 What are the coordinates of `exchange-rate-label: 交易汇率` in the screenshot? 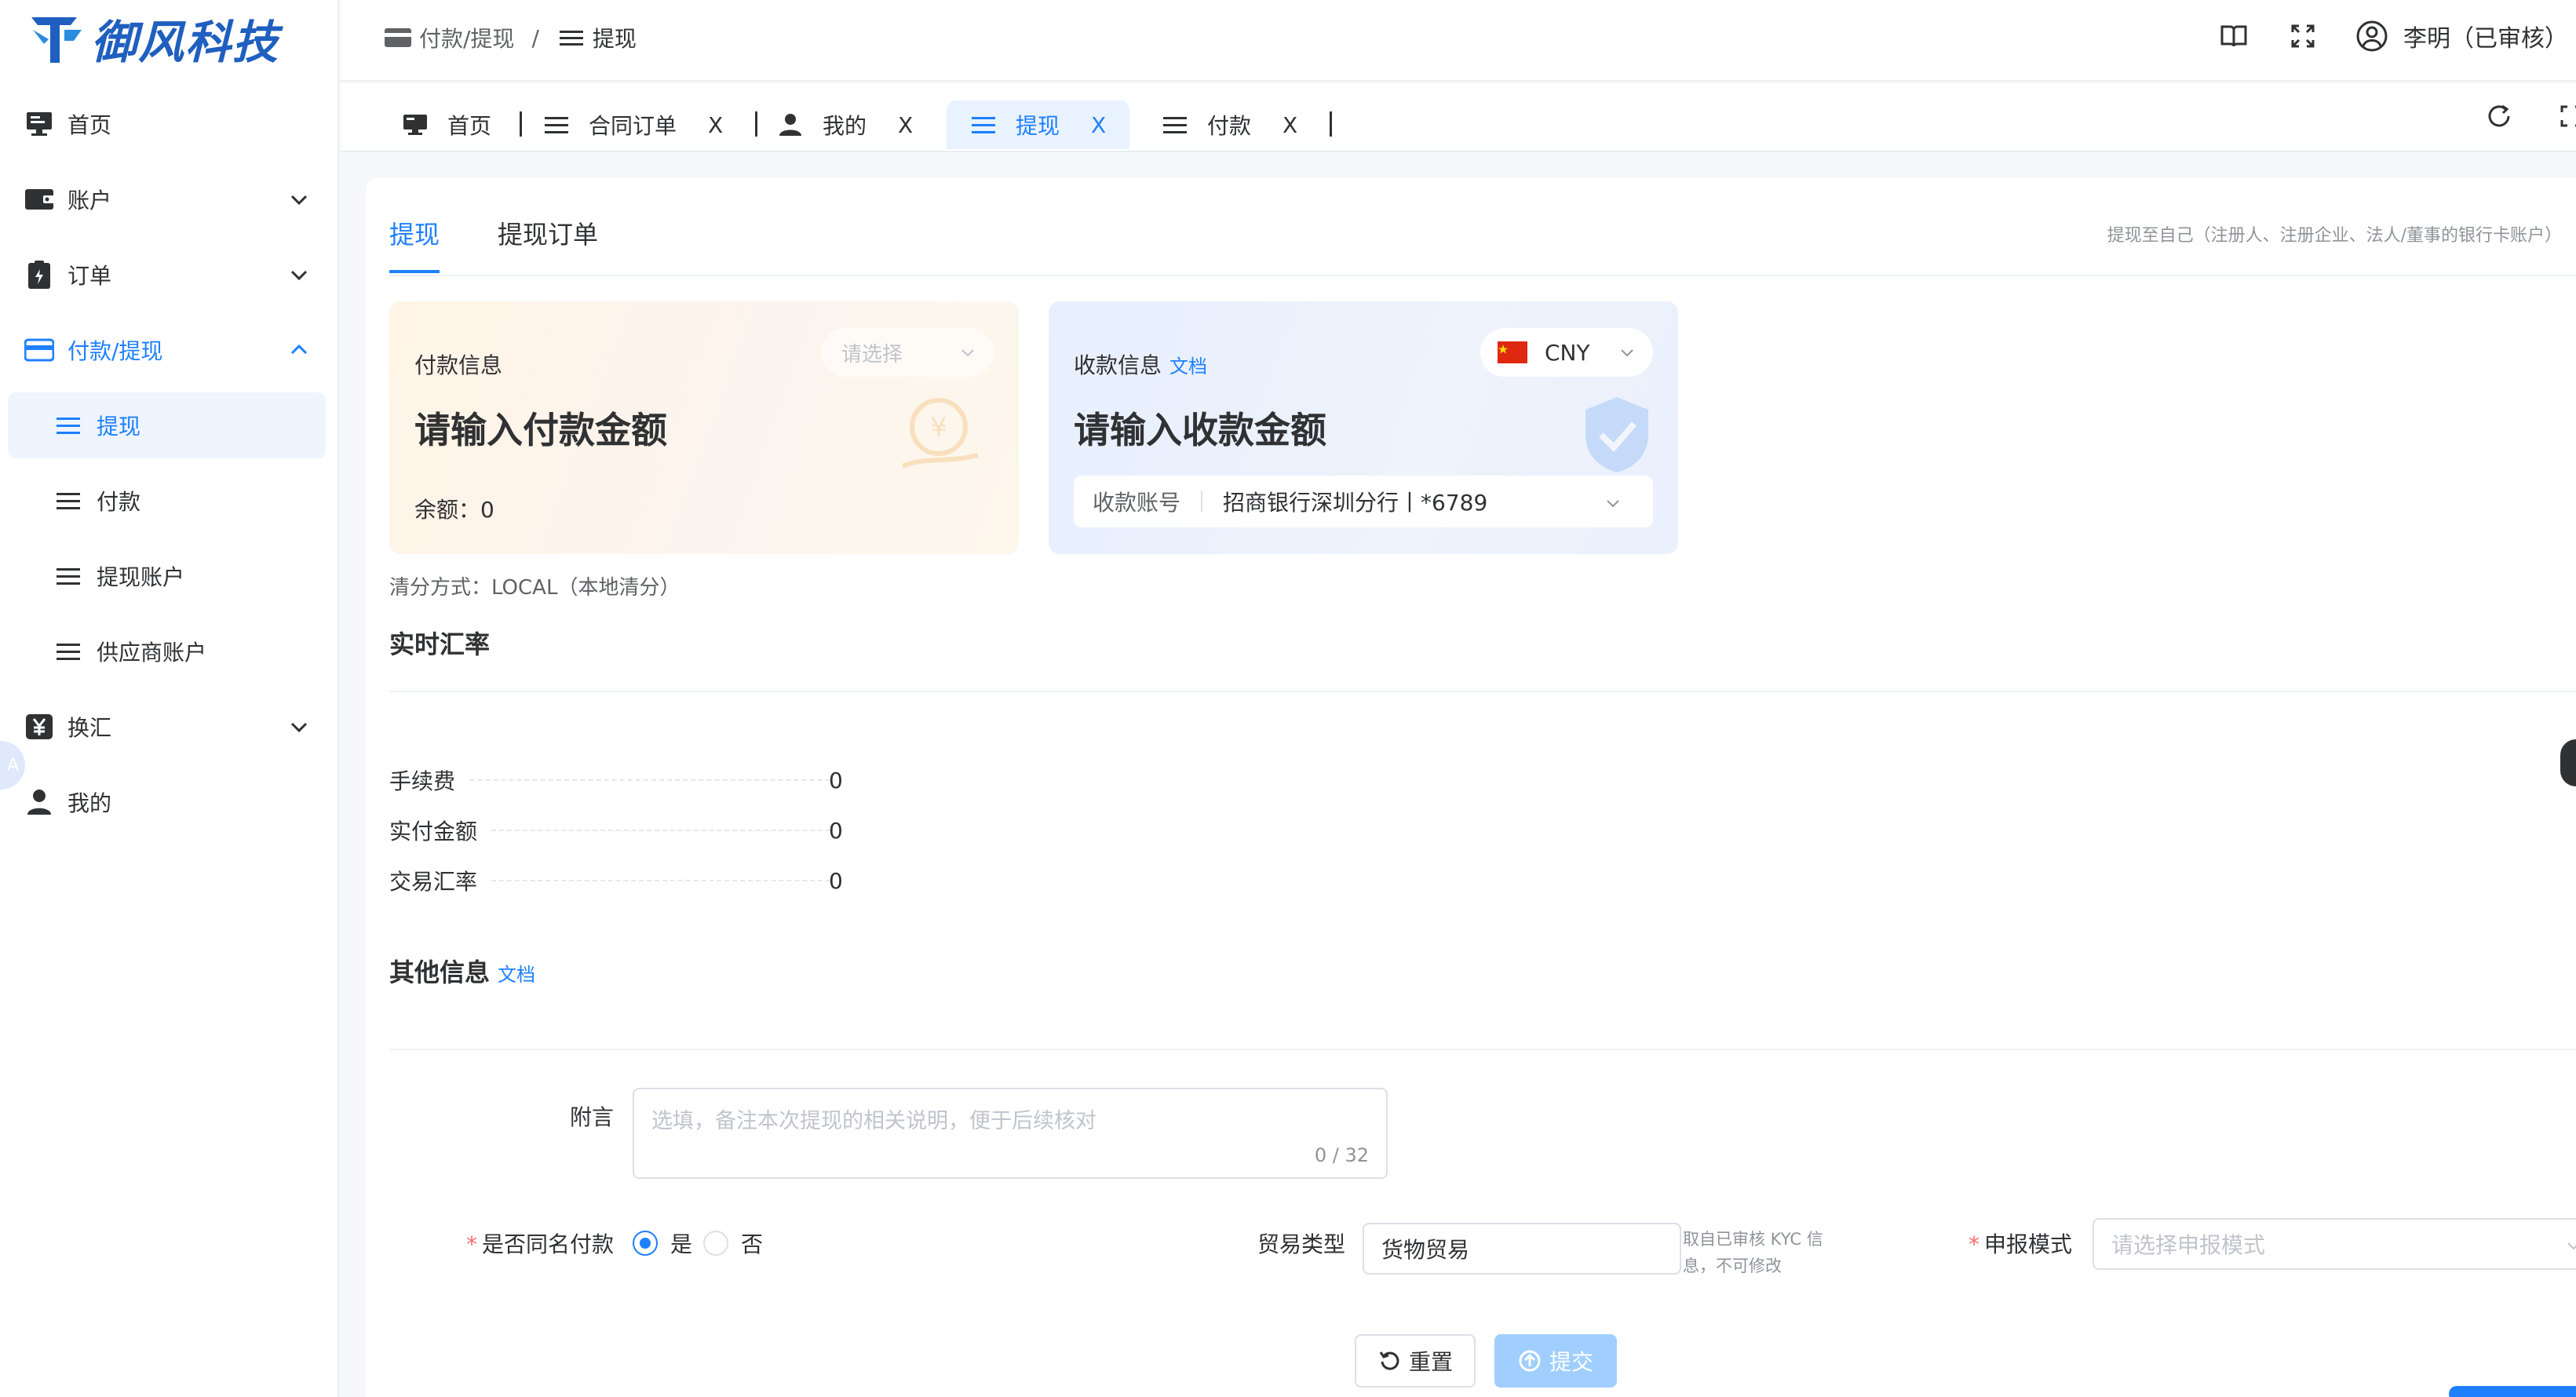 It's located at (433, 882).